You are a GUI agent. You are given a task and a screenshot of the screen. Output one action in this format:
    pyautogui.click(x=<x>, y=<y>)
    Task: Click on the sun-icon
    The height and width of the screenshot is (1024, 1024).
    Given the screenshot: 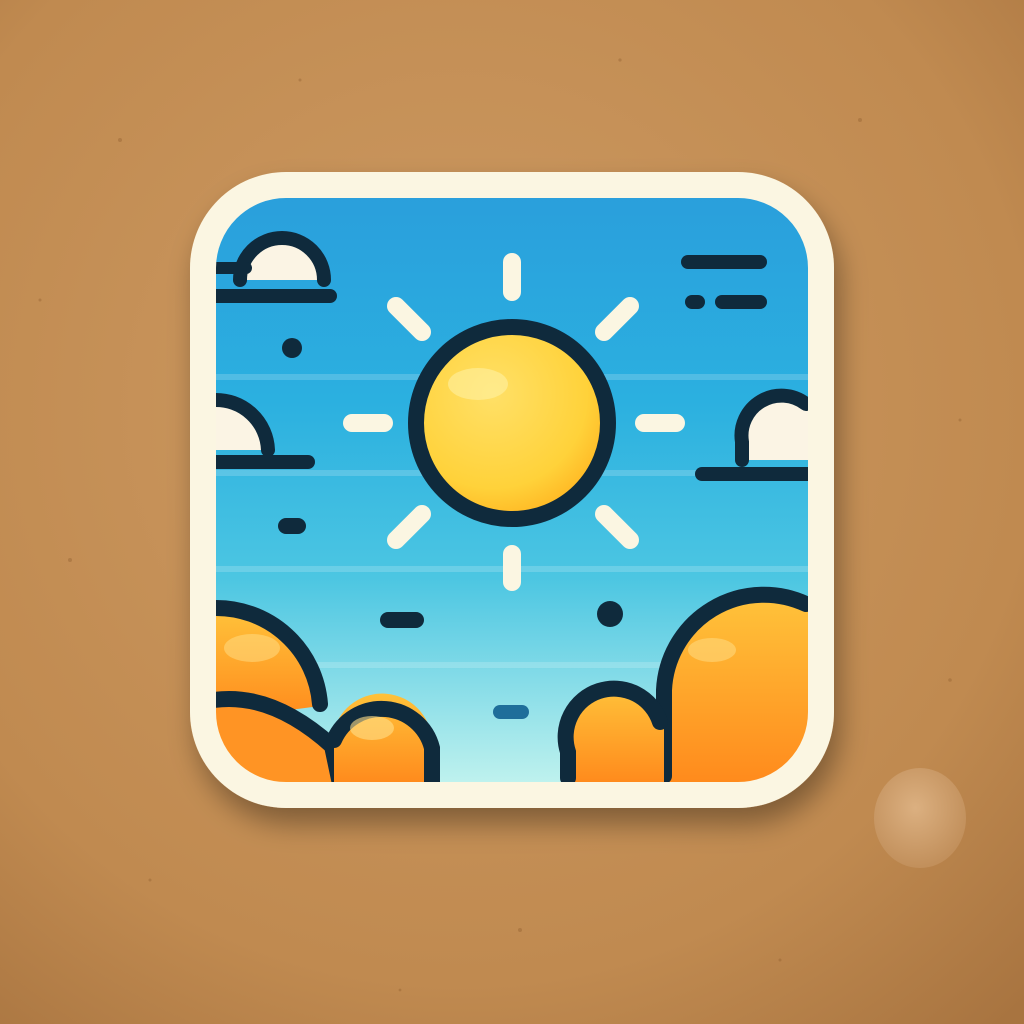 What is the action you would take?
    pyautogui.click(x=512, y=423)
    